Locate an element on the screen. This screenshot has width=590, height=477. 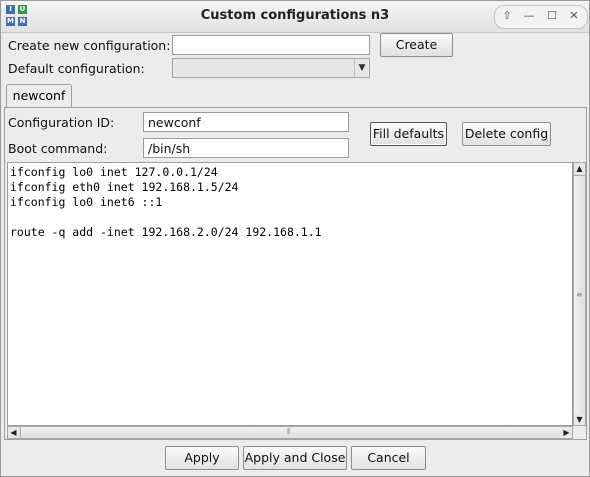
boot-command-input is located at coordinates (246, 148).